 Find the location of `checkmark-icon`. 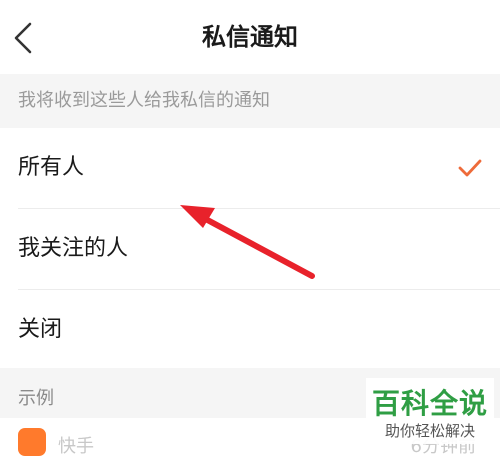

checkmark-icon is located at coordinates (470, 168).